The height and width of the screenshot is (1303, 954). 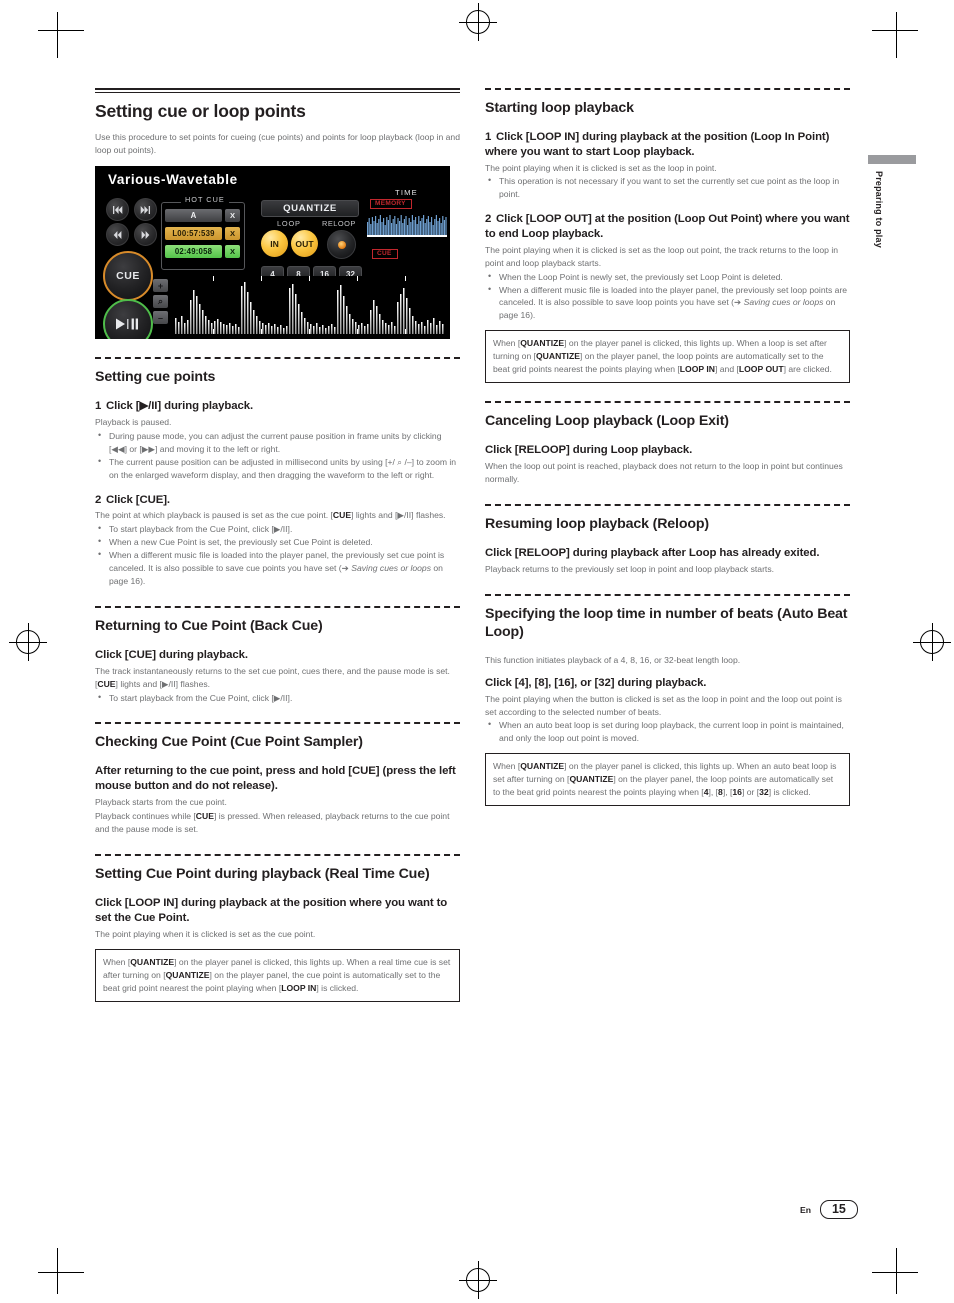 What do you see at coordinates (406, 193) in the screenshot?
I see `time-label: TIME` at bounding box center [406, 193].